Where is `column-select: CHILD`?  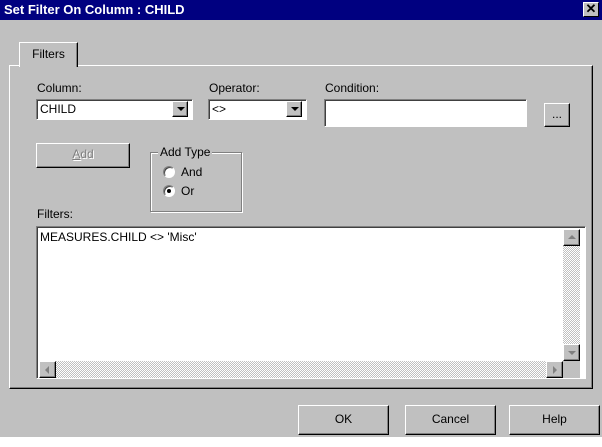
column-select: CHILD is located at coordinates (114, 109).